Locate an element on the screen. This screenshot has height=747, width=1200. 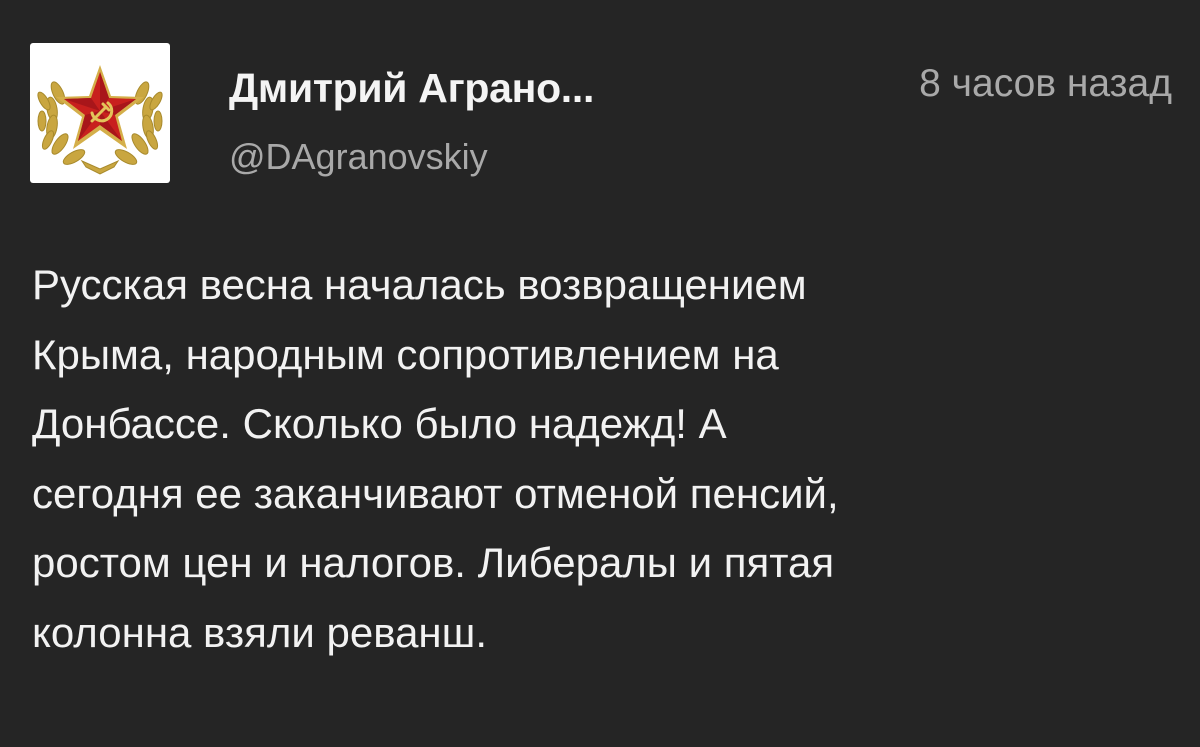
tweet-text-line: ростом цен и налогов. Либералы и пятая is located at coordinates (433, 562).